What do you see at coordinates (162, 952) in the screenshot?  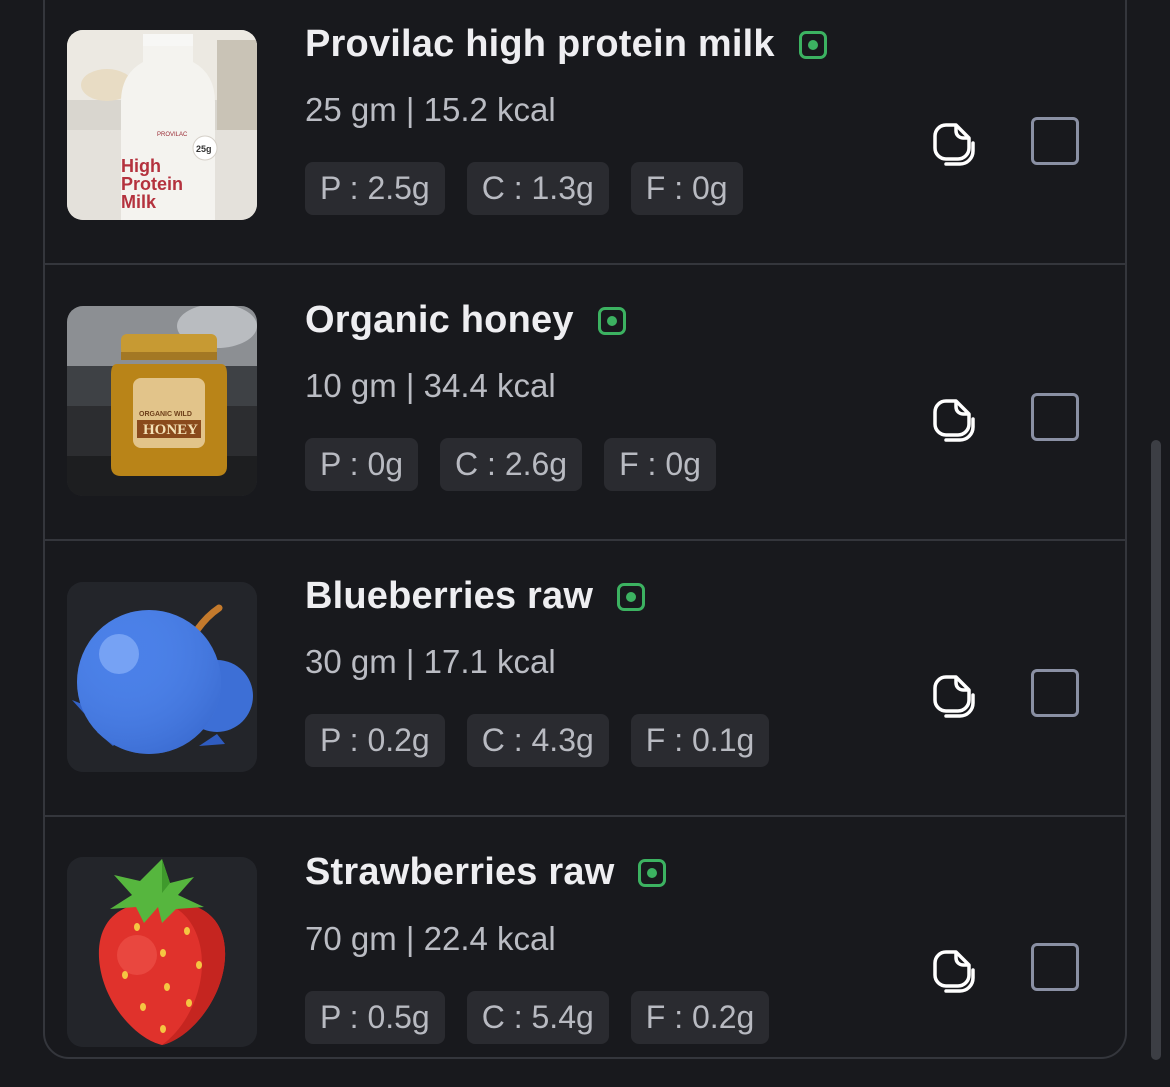 I see `strawberry-icon` at bounding box center [162, 952].